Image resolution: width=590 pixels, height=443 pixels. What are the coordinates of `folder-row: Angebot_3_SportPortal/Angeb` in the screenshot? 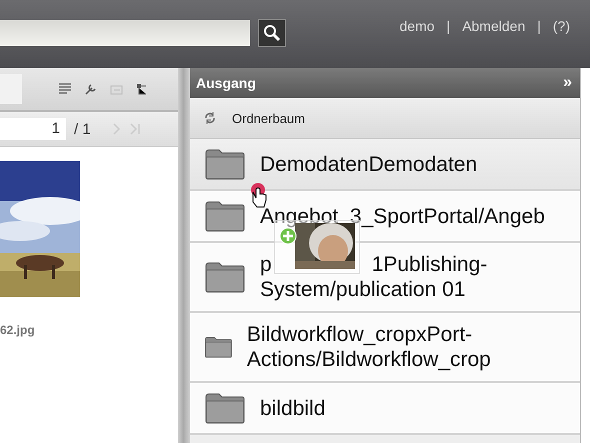 It's located at (385, 217).